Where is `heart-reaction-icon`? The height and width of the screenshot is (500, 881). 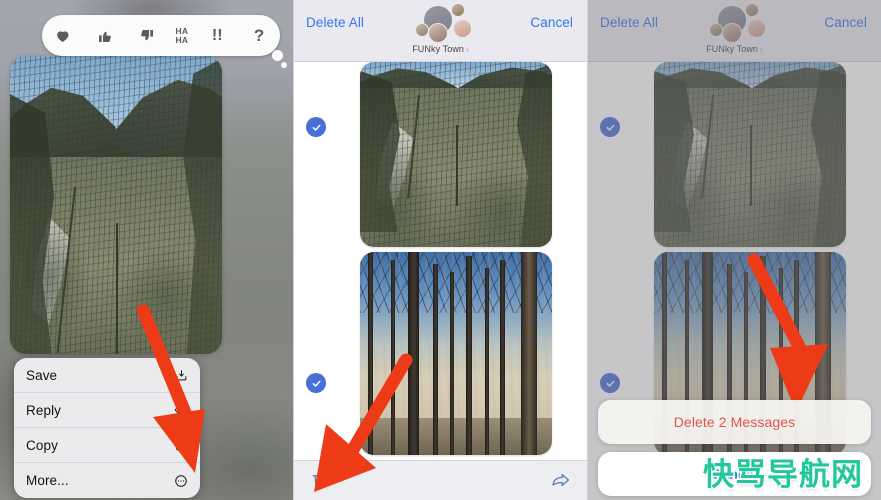 heart-reaction-icon is located at coordinates (63, 36).